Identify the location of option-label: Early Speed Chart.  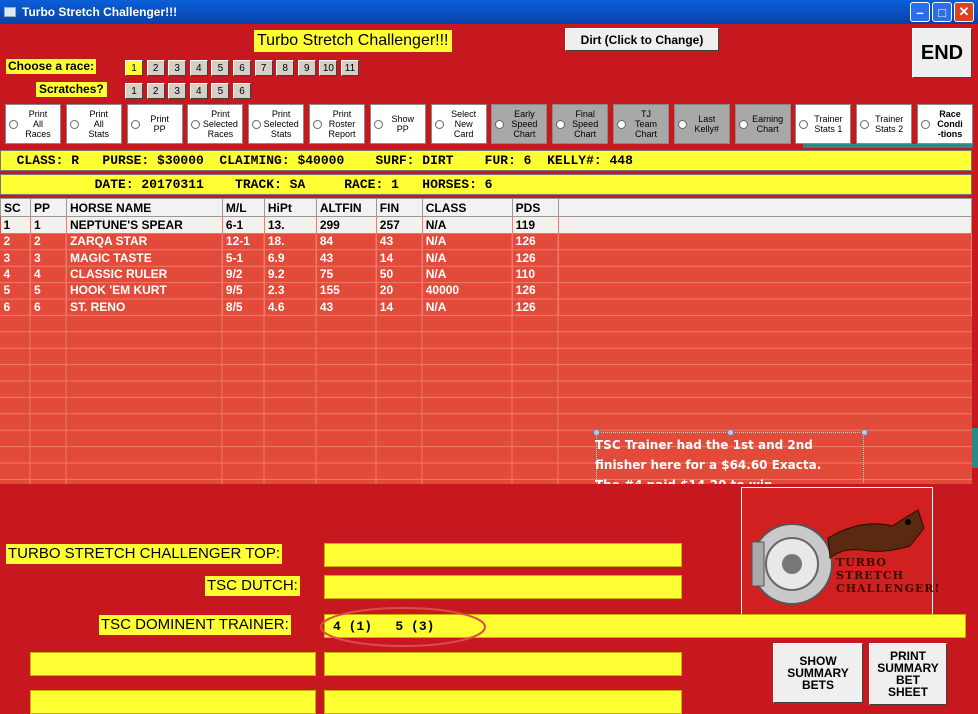
(524, 124).